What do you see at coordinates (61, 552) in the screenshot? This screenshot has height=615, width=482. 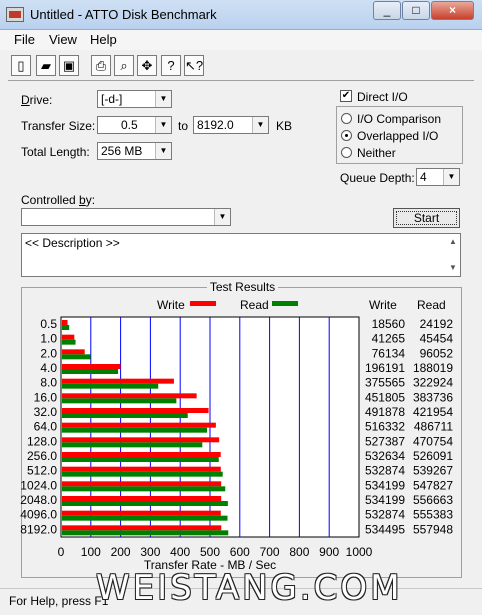 I see `x-tick-label: 0` at bounding box center [61, 552].